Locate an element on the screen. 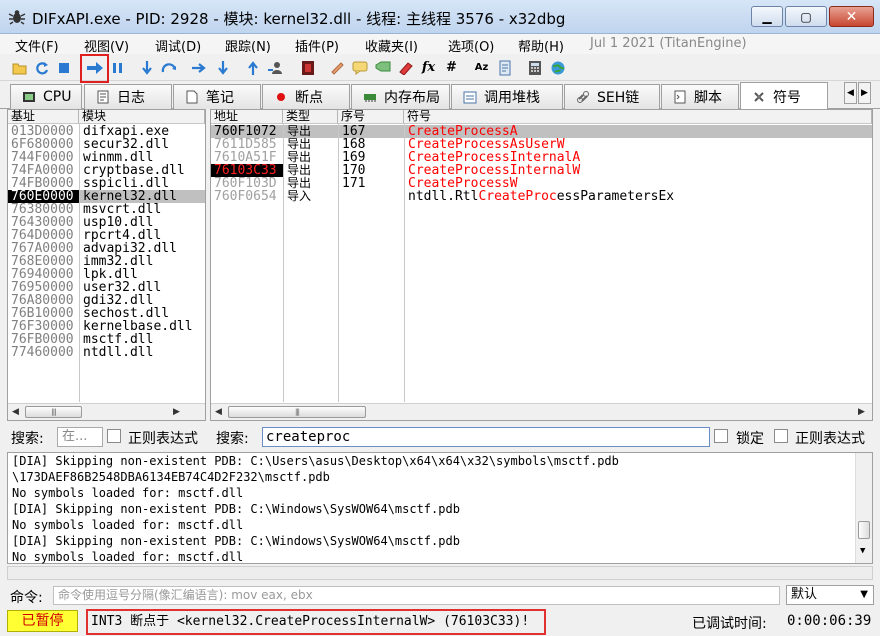 This screenshot has height=636, width=880. memory-icon is located at coordinates (370, 97).